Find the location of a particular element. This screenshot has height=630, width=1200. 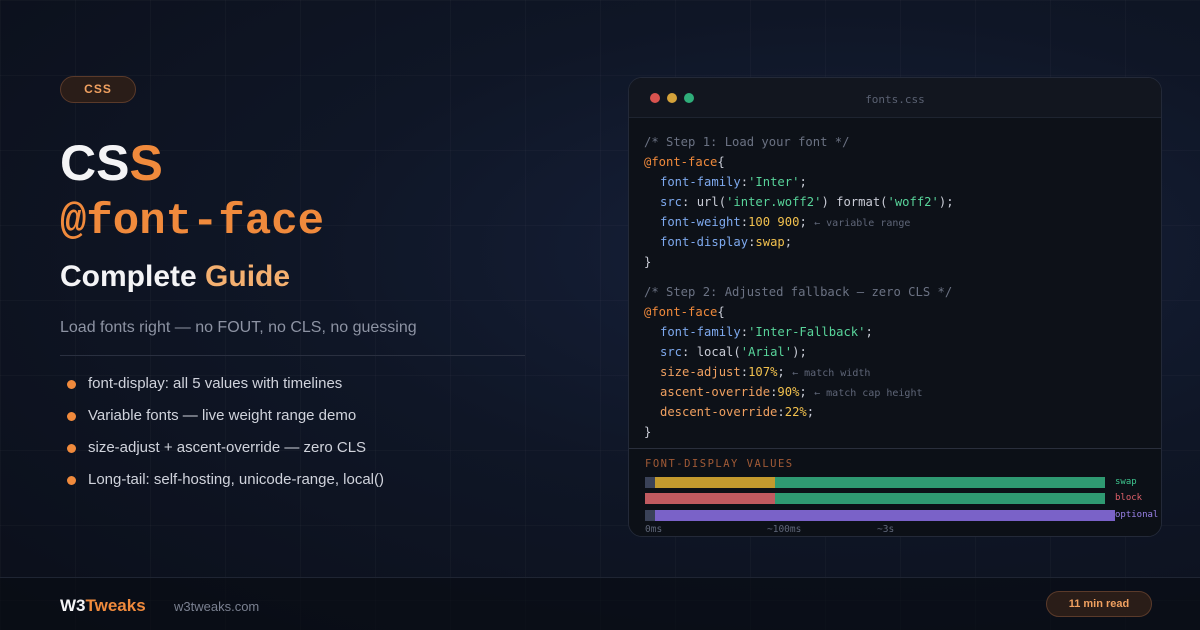

footer: W3Tweaks w3tweaks.com 11 min read is located at coordinates (600, 603).